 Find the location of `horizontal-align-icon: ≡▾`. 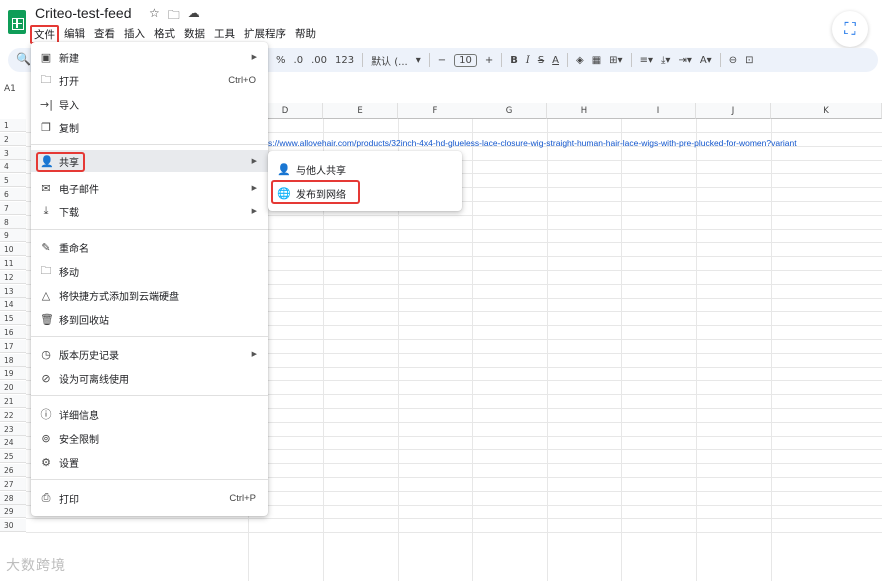

horizontal-align-icon: ≡▾ is located at coordinates (646, 60).